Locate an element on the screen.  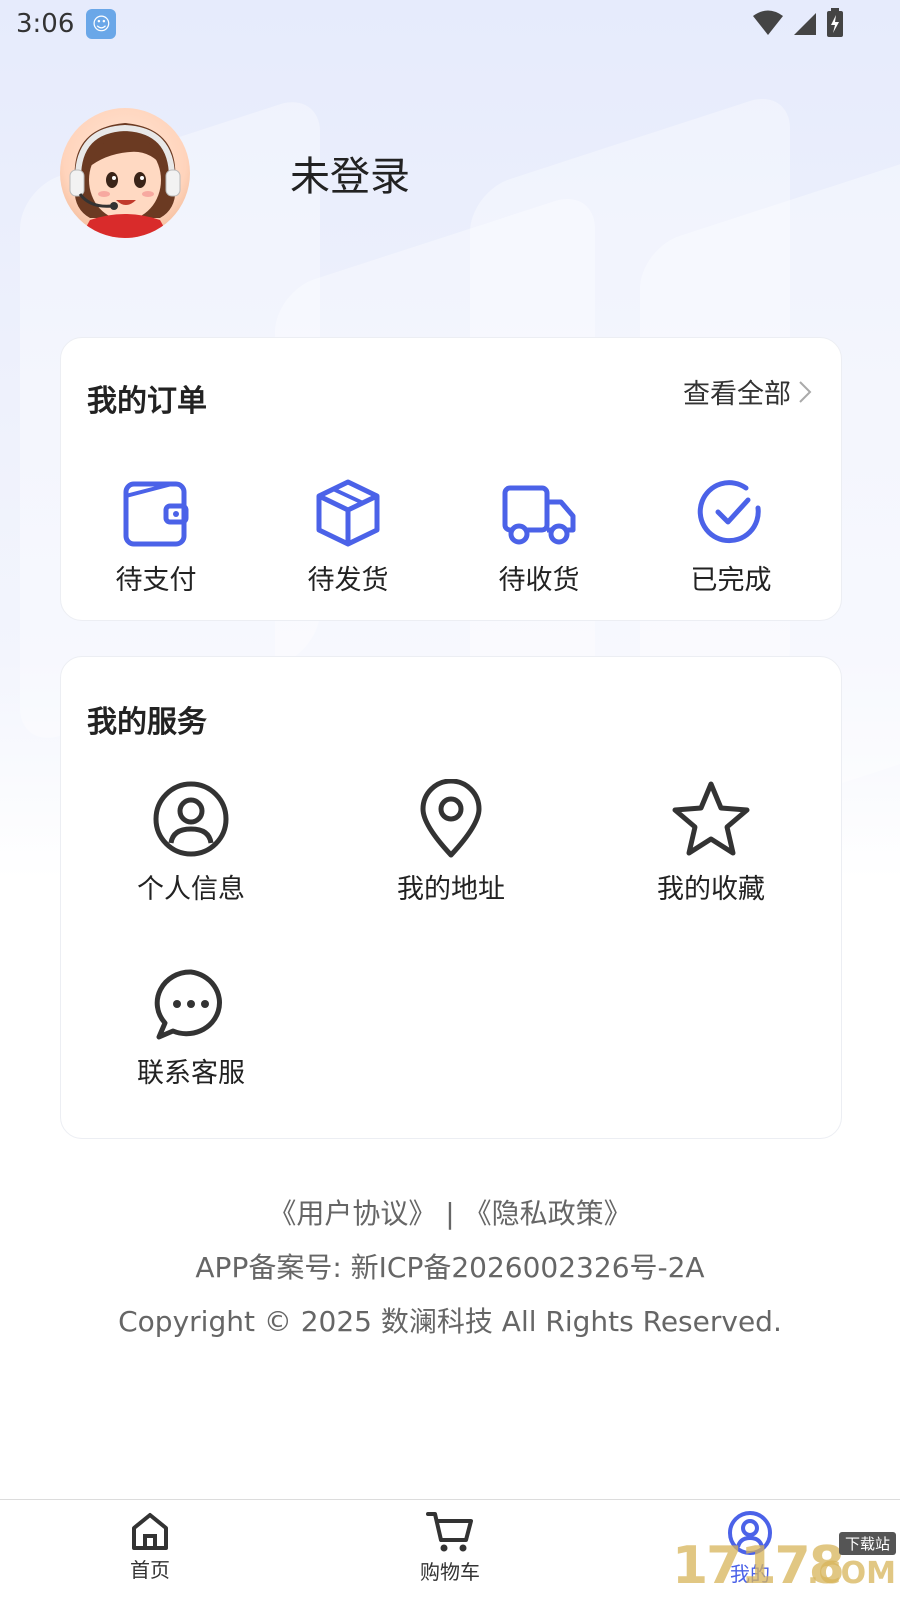
package-icon is located at coordinates (348, 513).